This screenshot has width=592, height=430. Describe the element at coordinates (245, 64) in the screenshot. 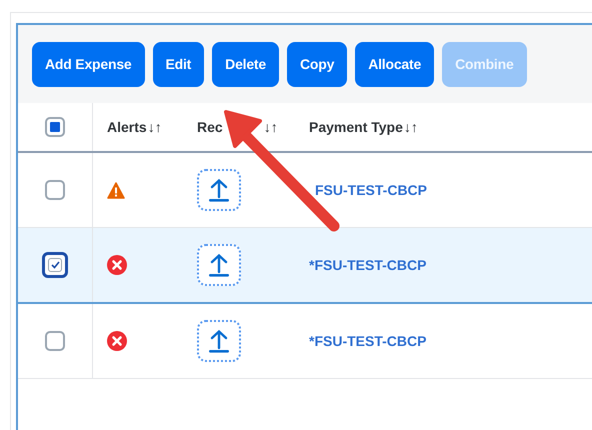

I see `toolbar-button: Delete` at that location.